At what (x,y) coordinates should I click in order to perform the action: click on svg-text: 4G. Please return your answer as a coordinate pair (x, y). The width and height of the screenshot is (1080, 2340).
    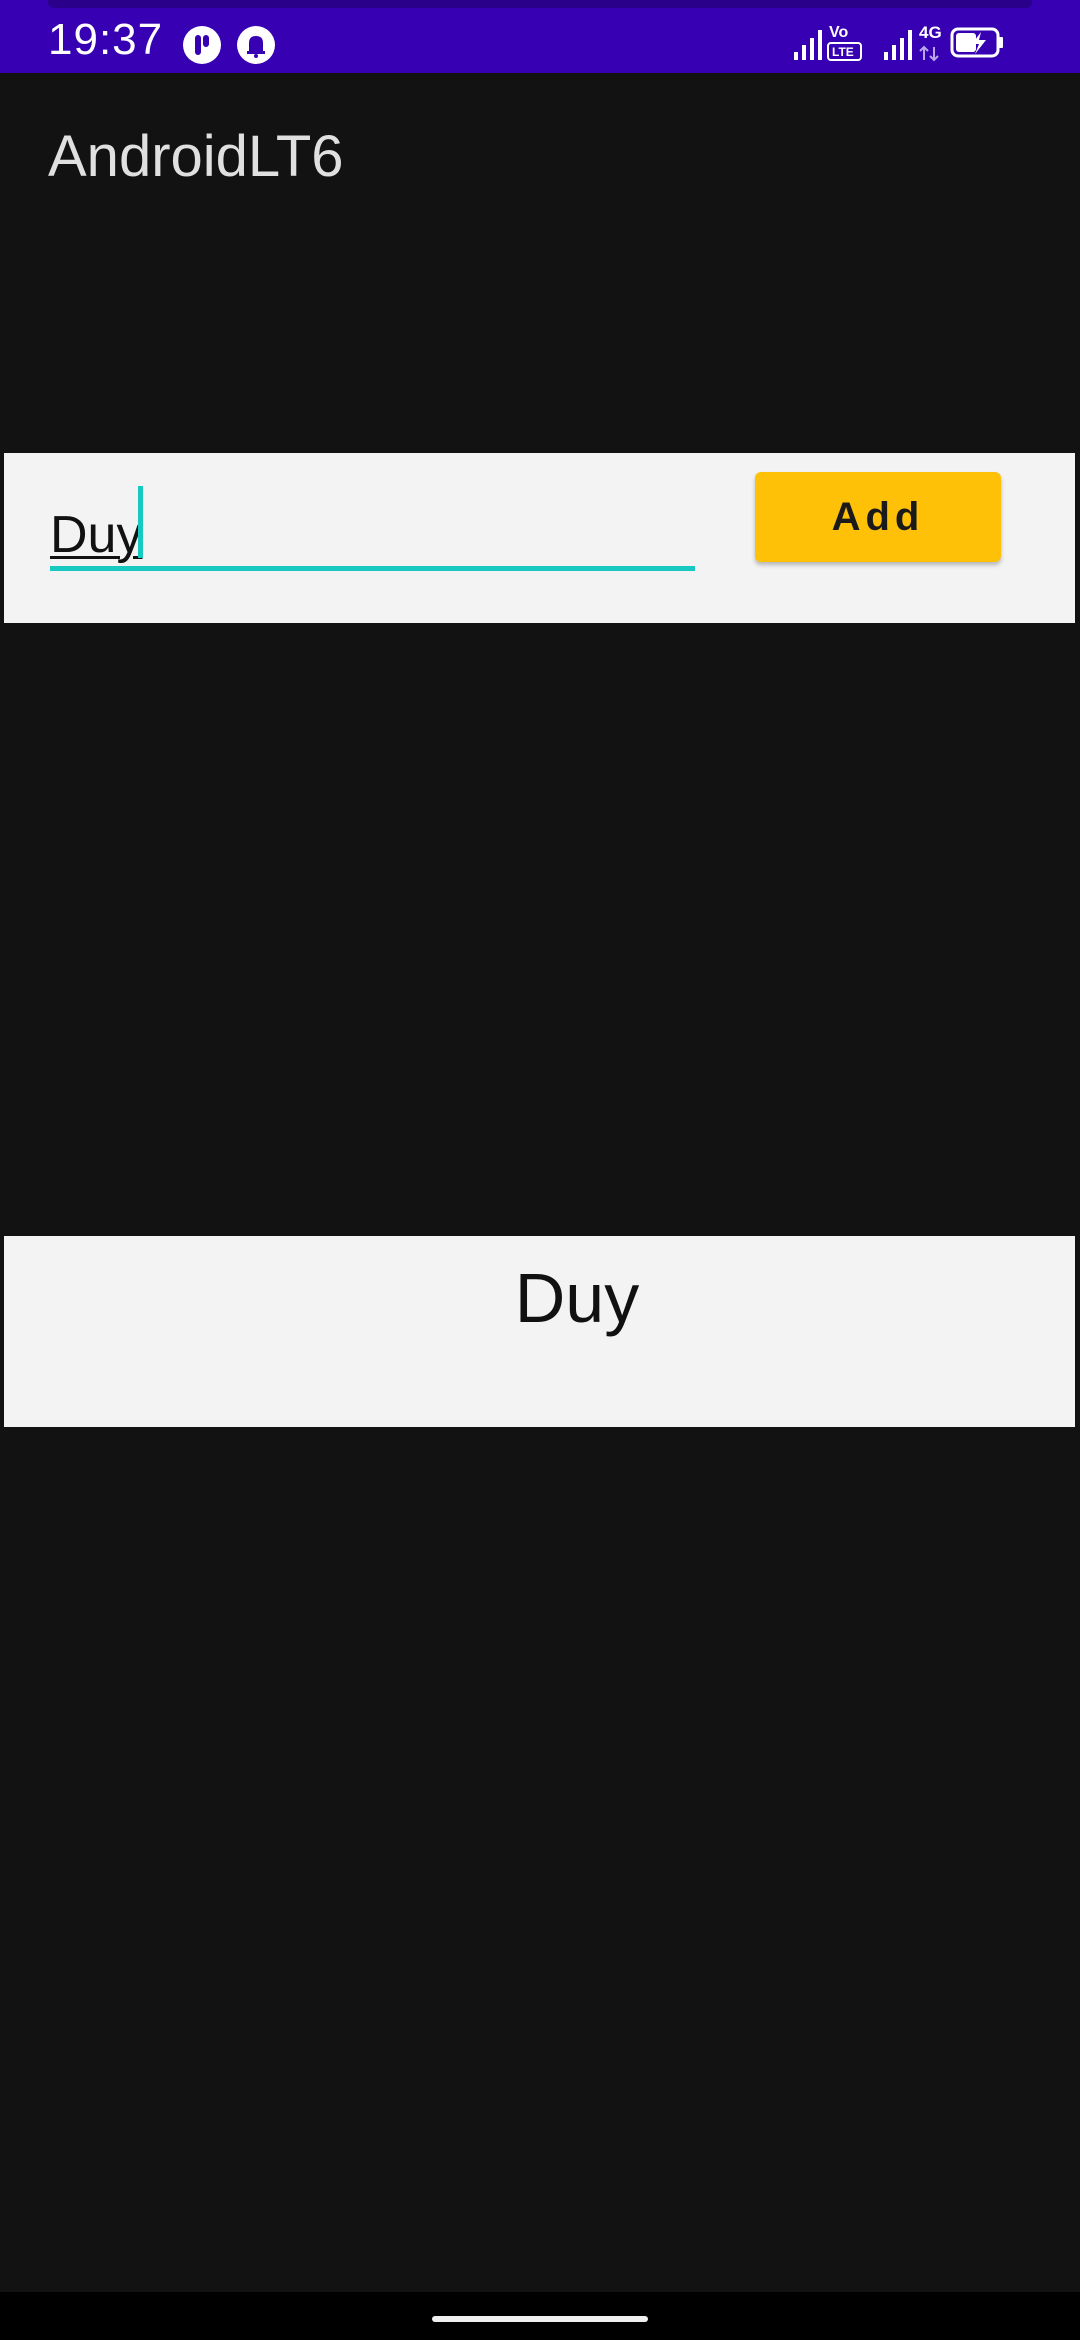
    Looking at the image, I should click on (930, 32).